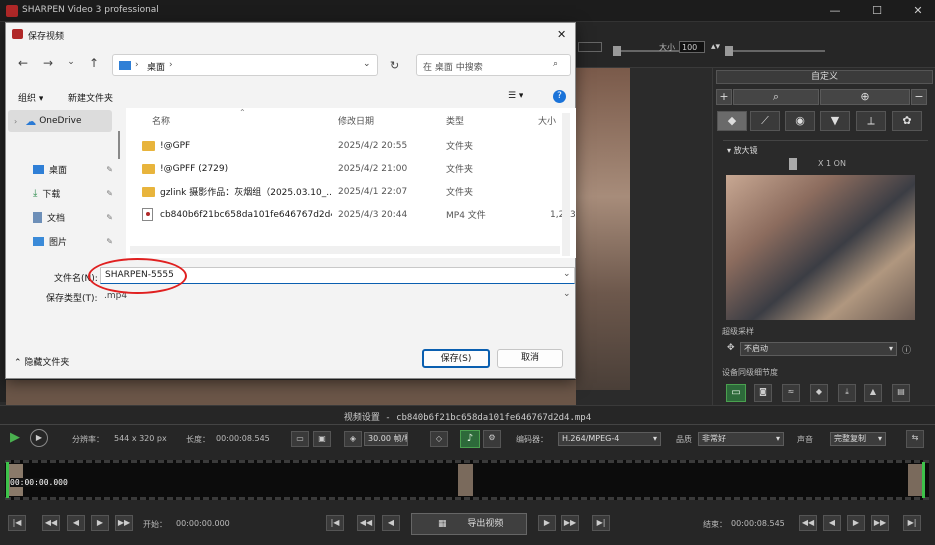  What do you see at coordinates (73, 217) in the screenshot?
I see `sidebar-item-documents: 文档 ✎` at bounding box center [73, 217].